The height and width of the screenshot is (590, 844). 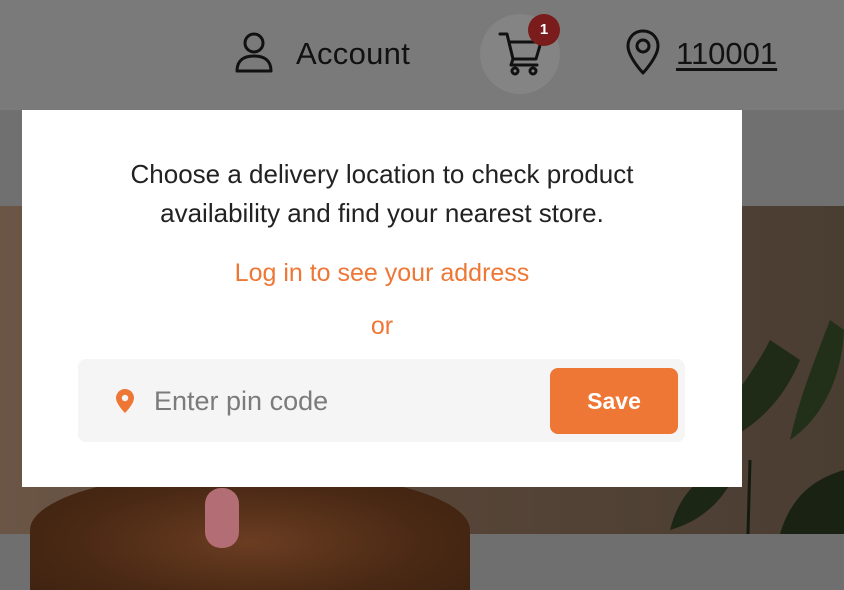 I want to click on cart-count-badge: 1, so click(x=544, y=30).